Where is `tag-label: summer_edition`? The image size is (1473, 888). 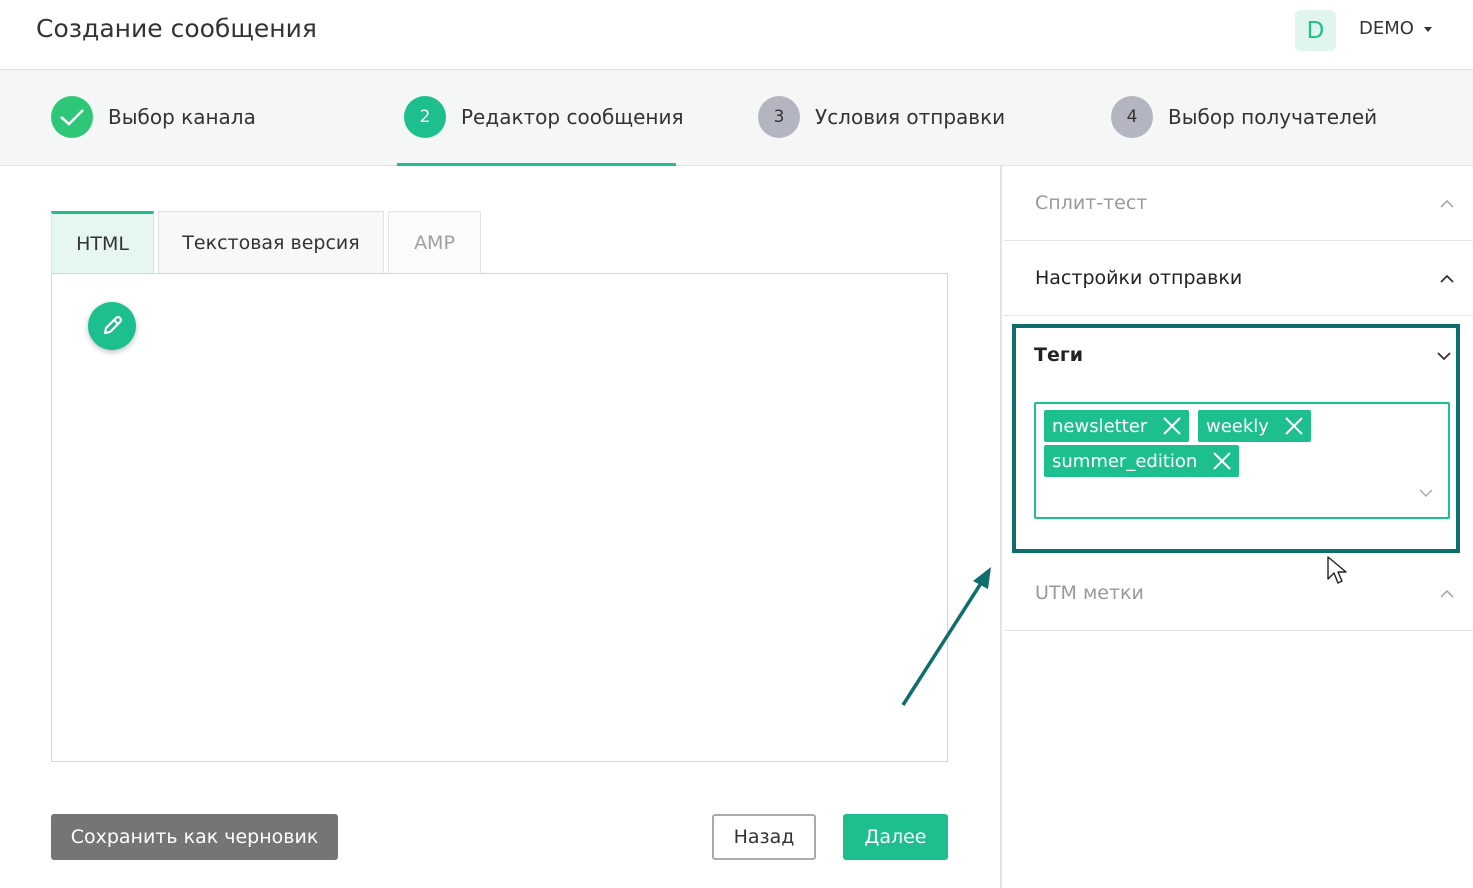
tag-label: summer_edition is located at coordinates (1125, 461).